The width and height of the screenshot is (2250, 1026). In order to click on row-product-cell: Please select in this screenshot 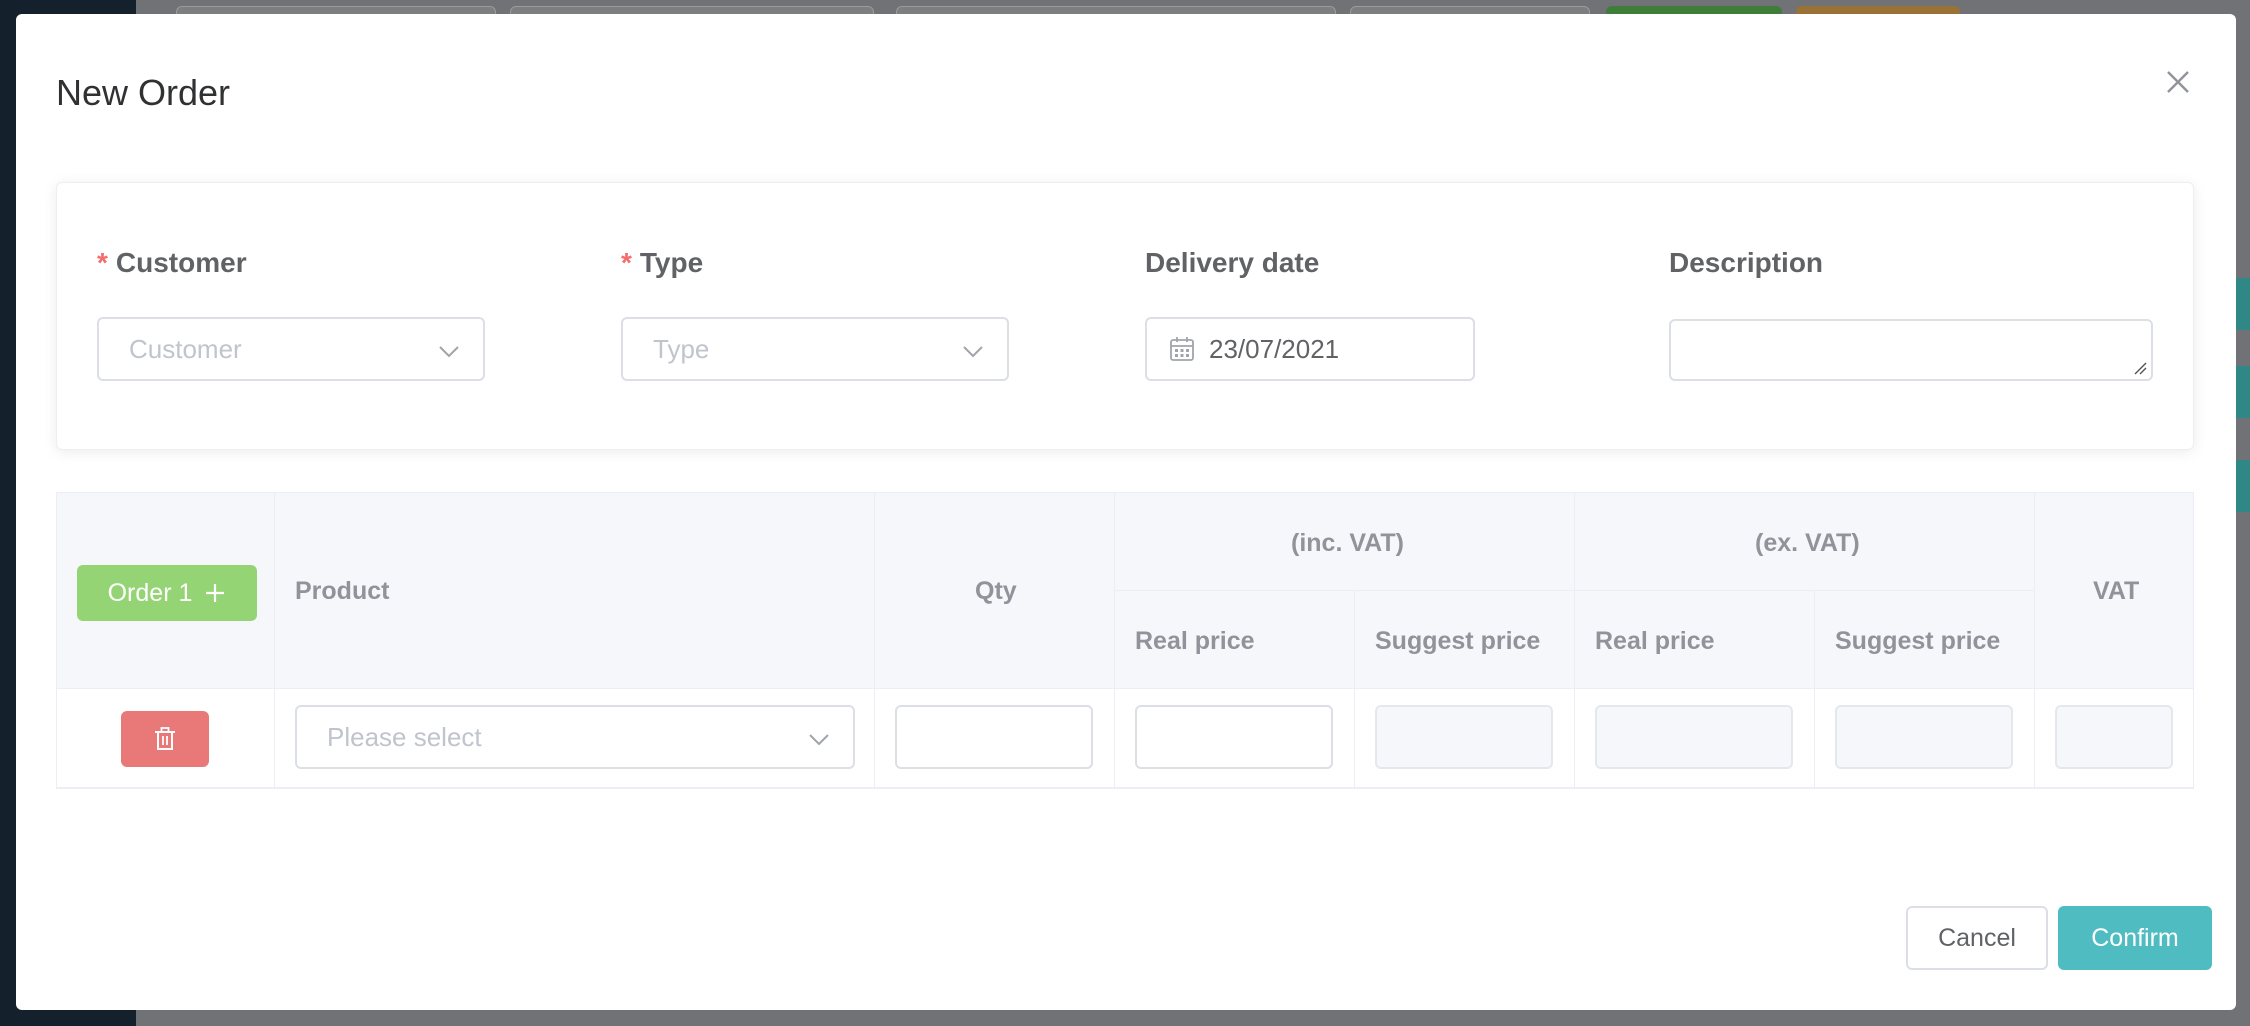, I will do `click(575, 738)`.